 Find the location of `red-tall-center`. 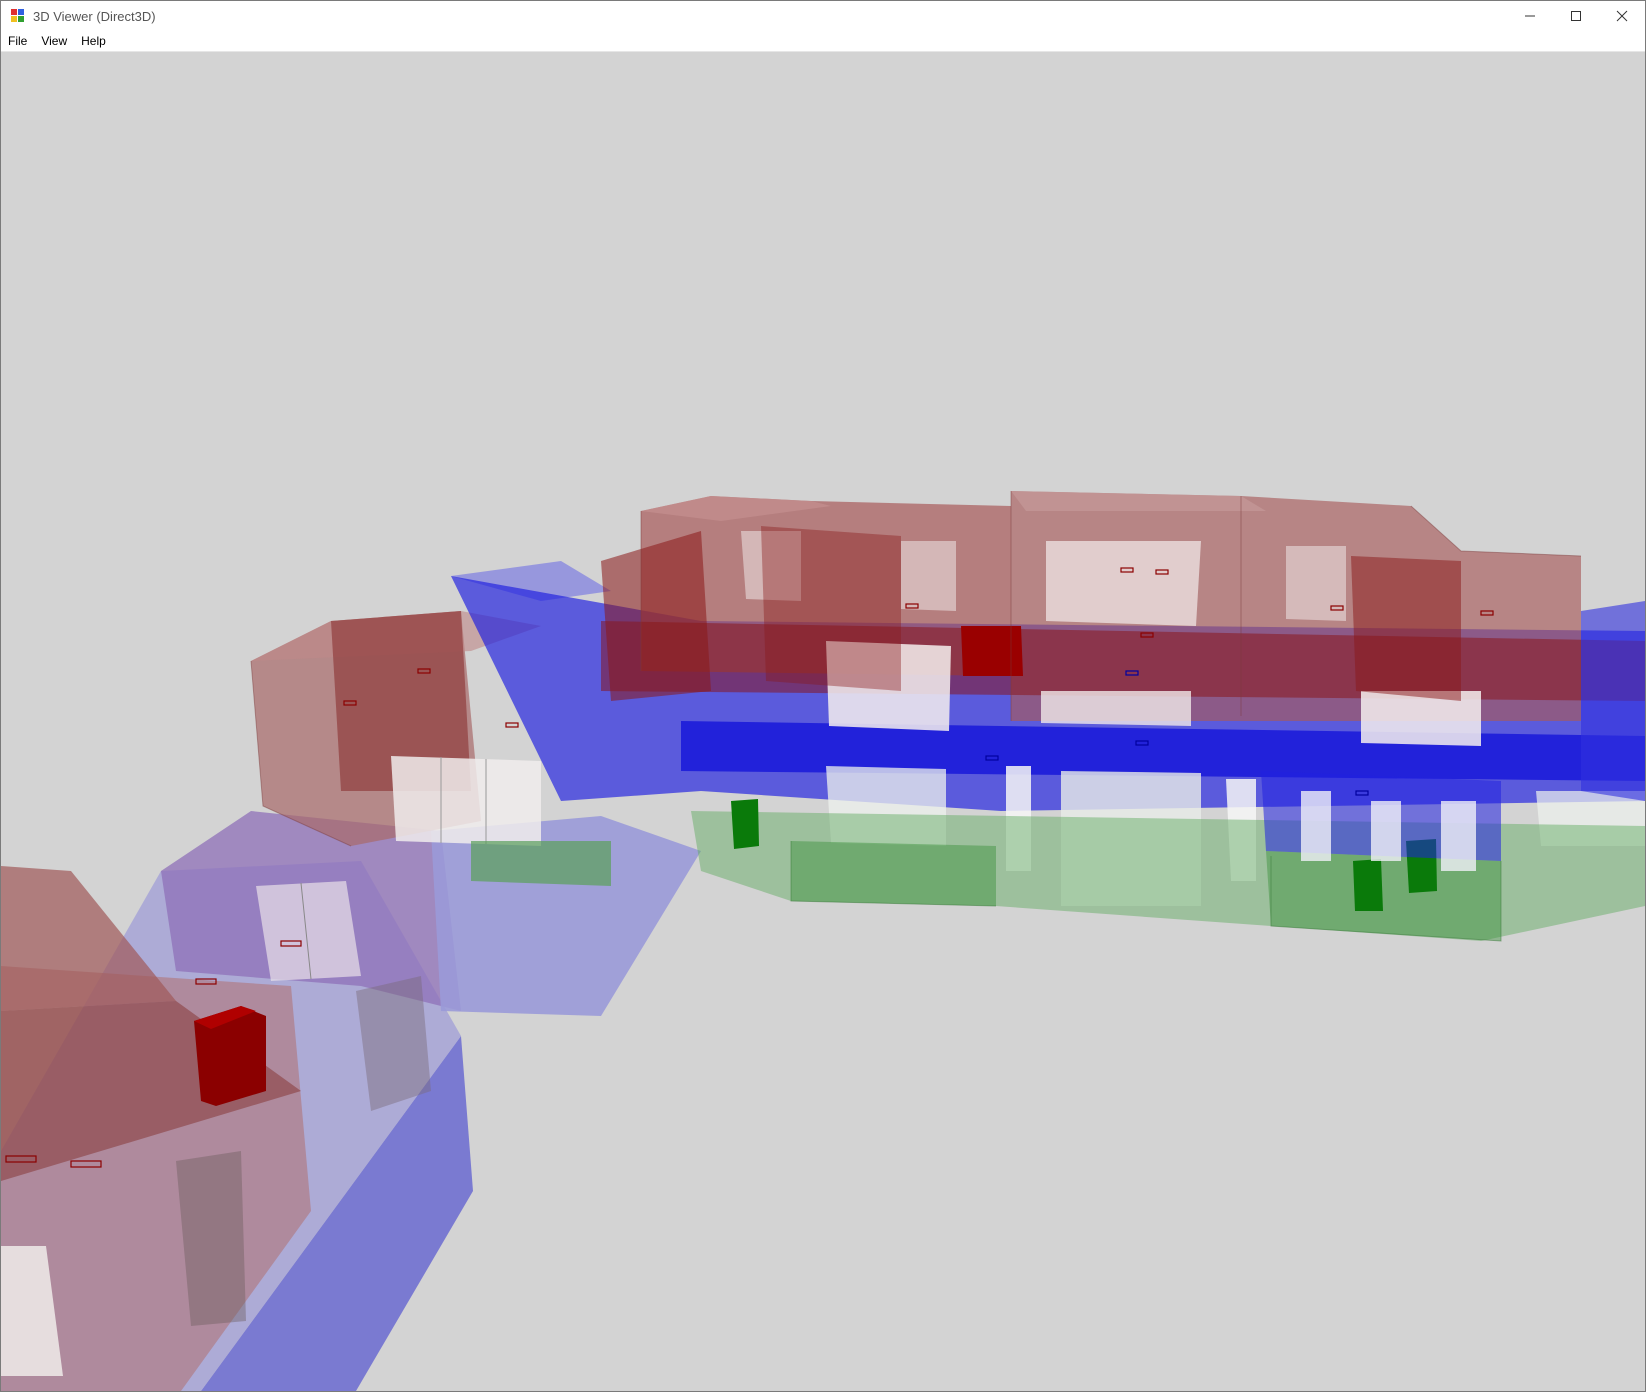

red-tall-center is located at coordinates (831, 608).